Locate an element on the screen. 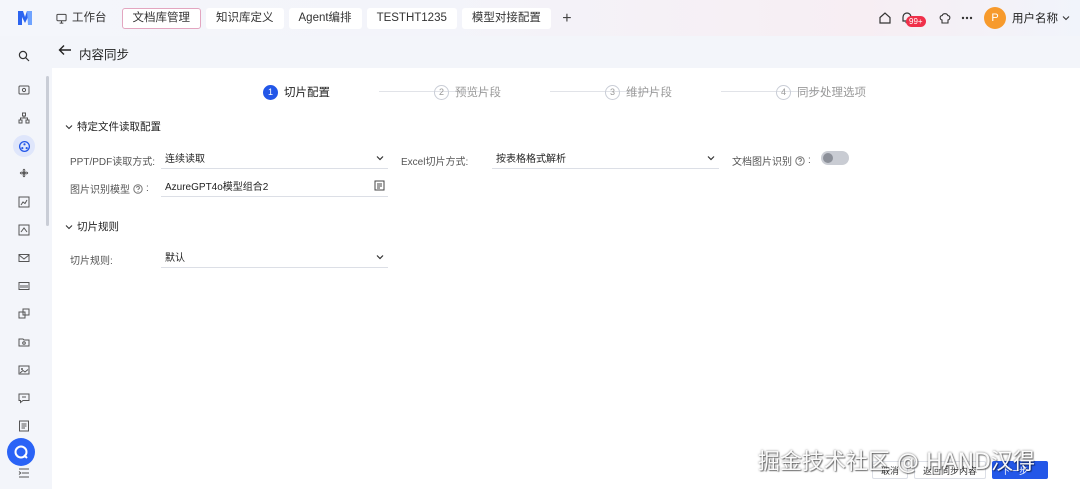 Image resolution: width=1080 pixels, height=489 pixels. username-label: 用户名称 is located at coordinates (1035, 18).